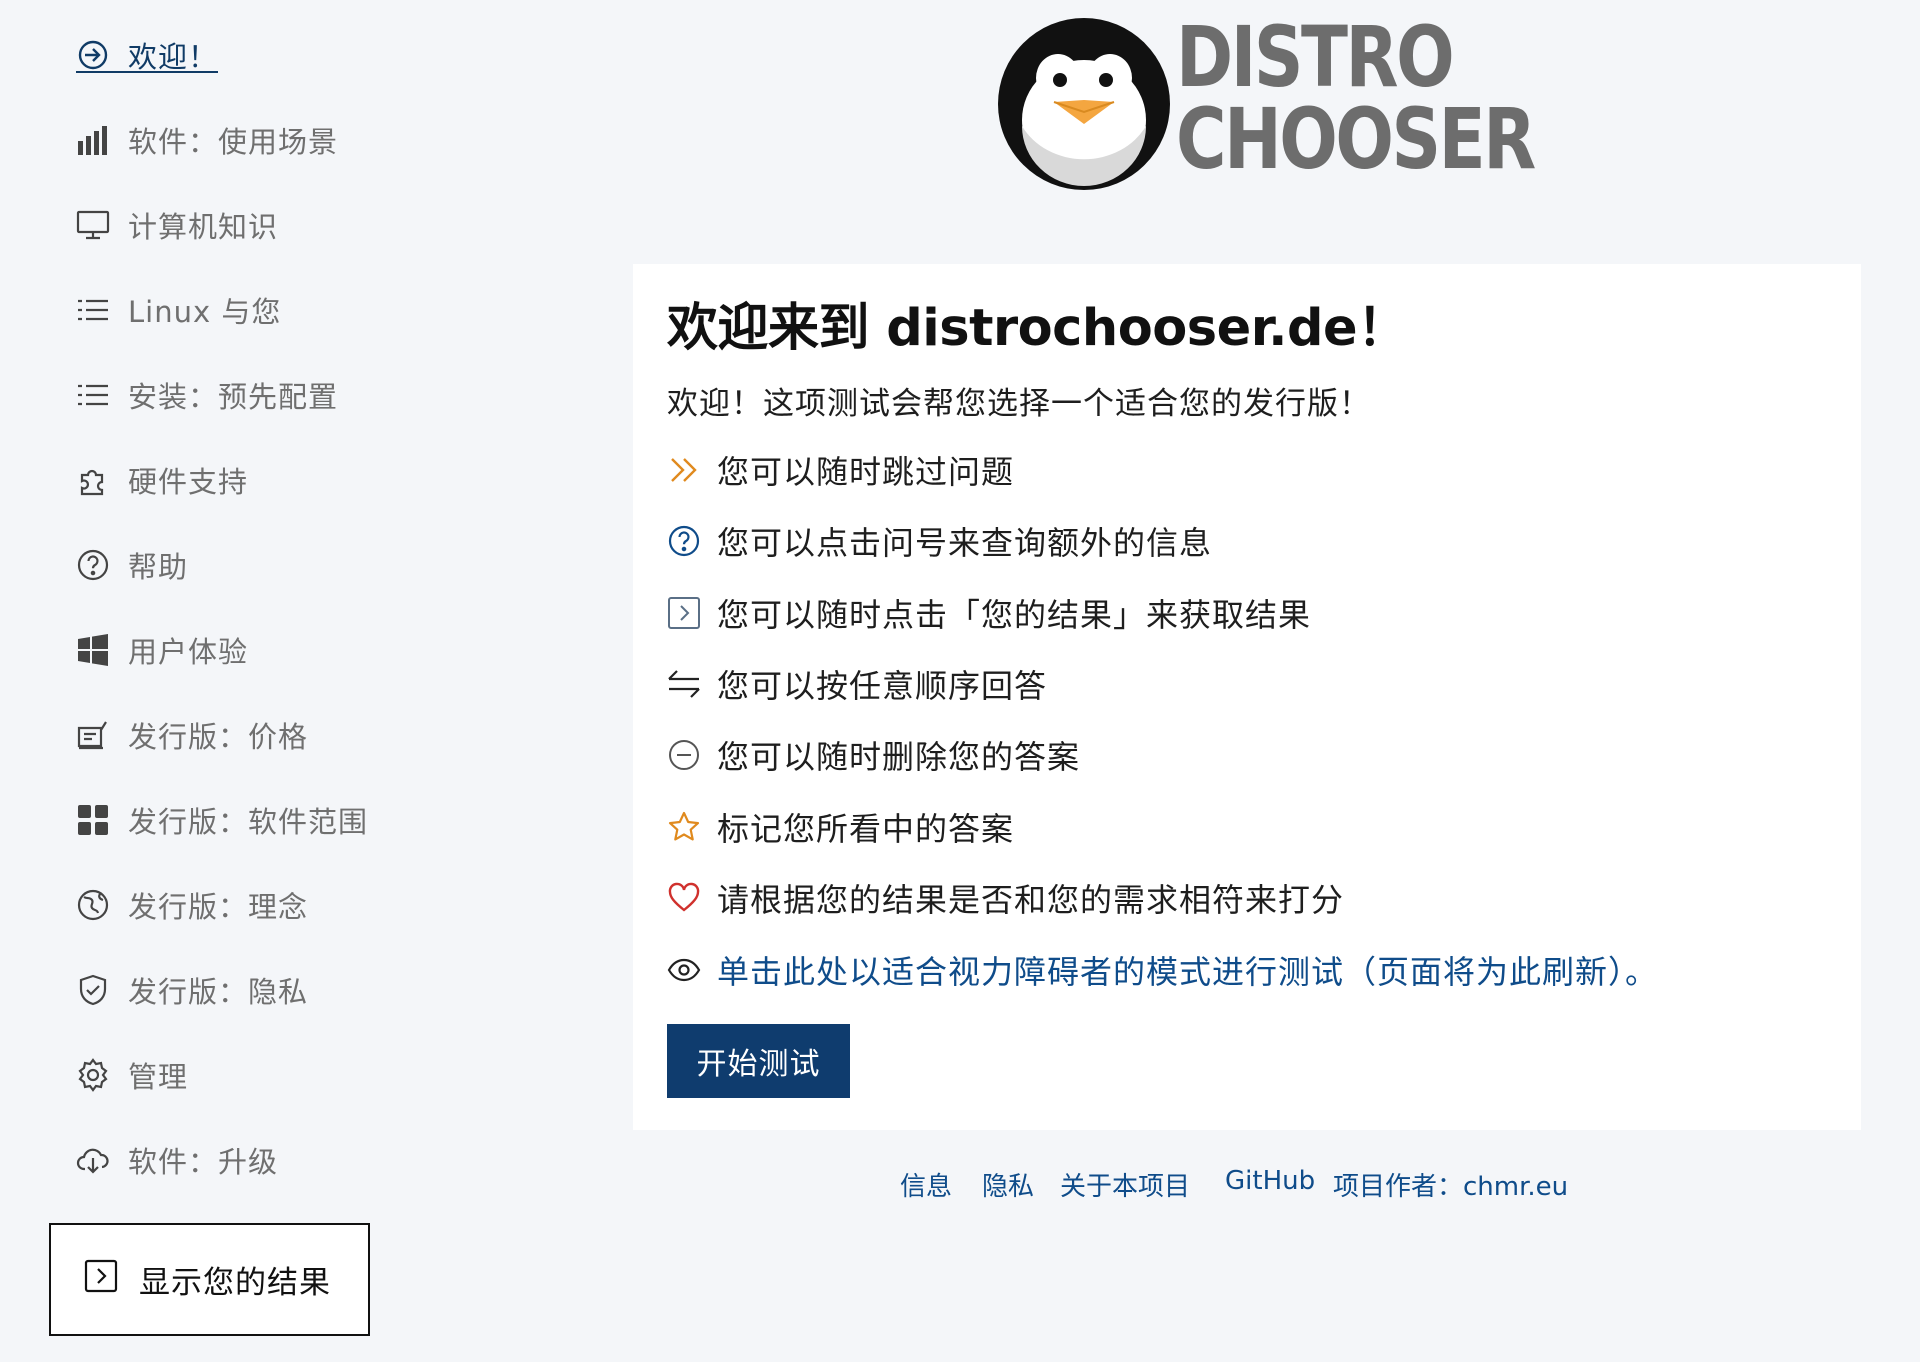 The width and height of the screenshot is (1920, 1362). I want to click on sidebar-item-label: 发行版：隐私, so click(218, 992).